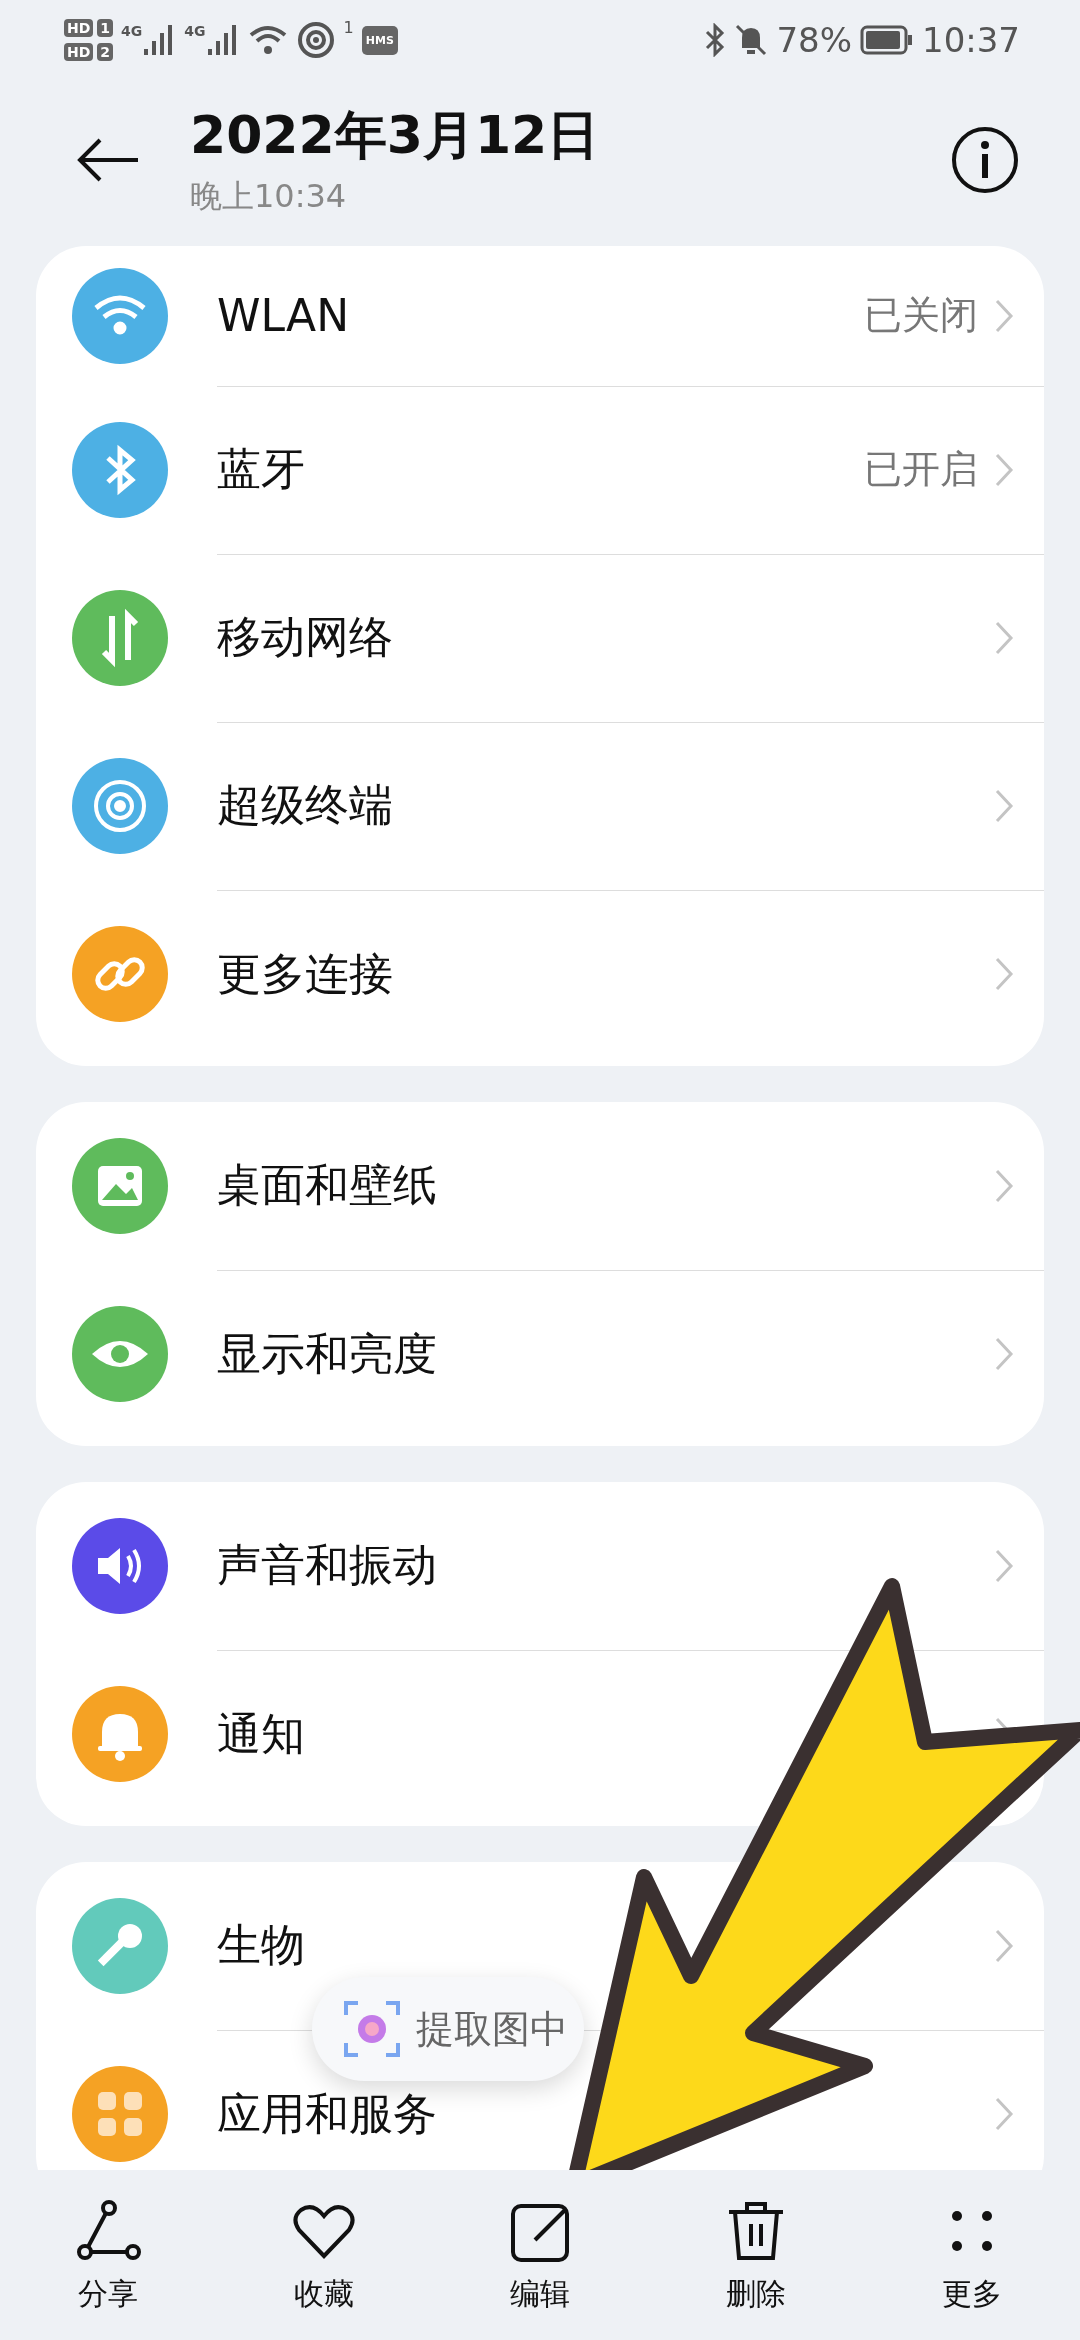 The image size is (1080, 2340). I want to click on back-icon, so click(108, 160).